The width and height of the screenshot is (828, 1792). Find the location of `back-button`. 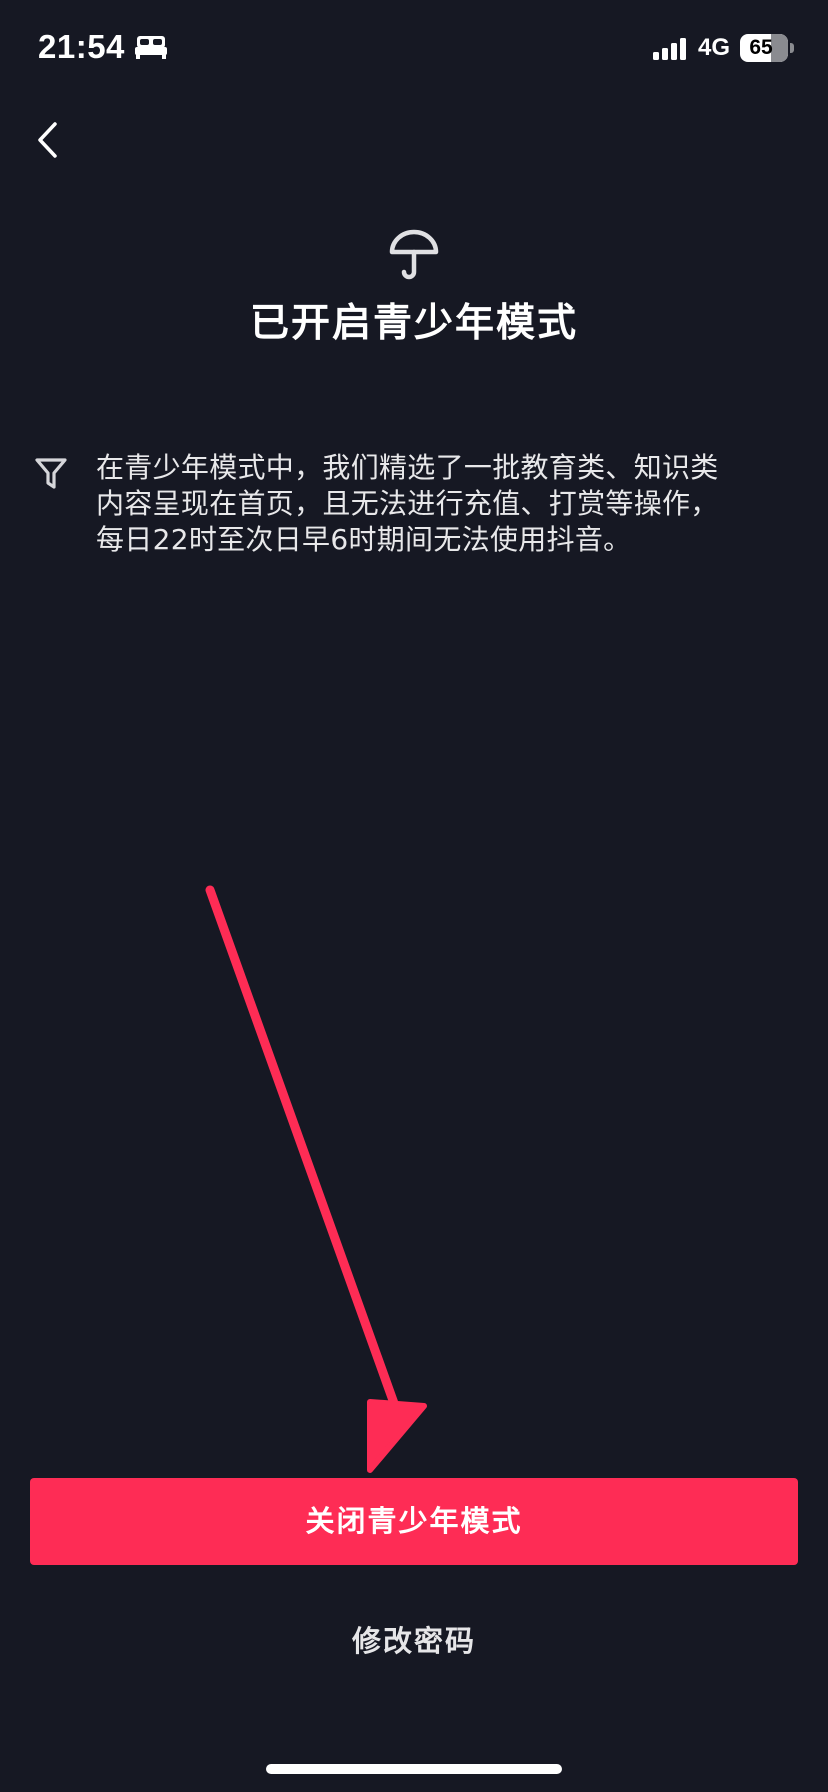

back-button is located at coordinates (48, 140).